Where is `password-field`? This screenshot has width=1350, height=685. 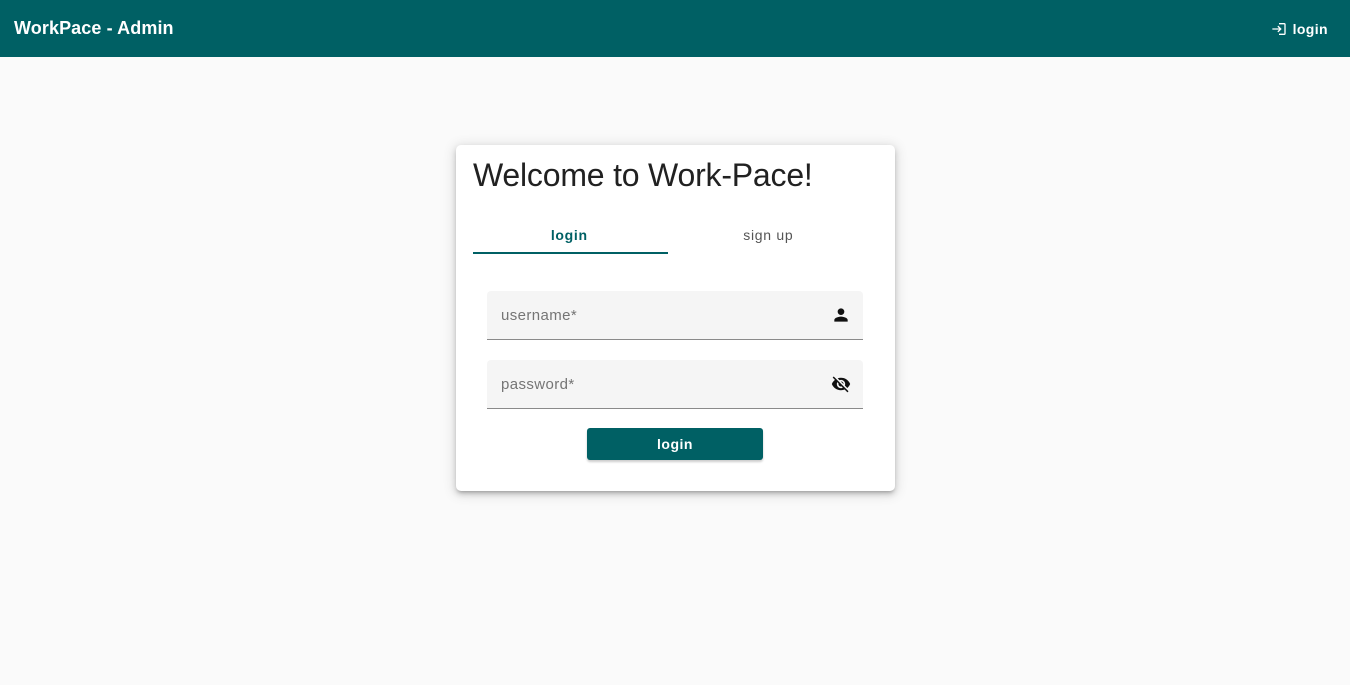
password-field is located at coordinates (675, 384).